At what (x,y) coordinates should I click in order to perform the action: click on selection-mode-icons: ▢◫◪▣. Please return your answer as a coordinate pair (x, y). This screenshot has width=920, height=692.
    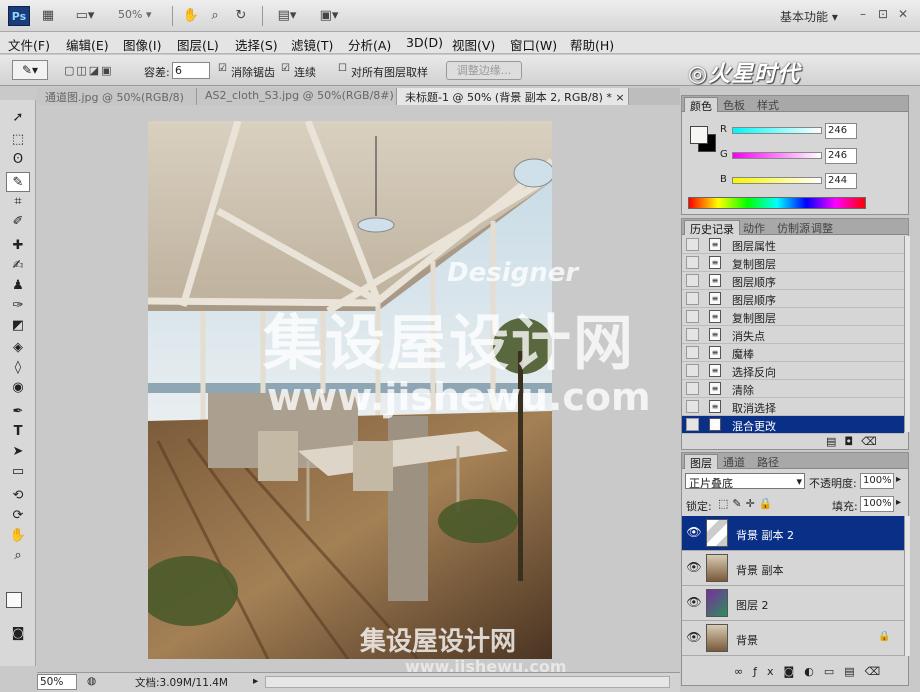
    Looking at the image, I should click on (89, 70).